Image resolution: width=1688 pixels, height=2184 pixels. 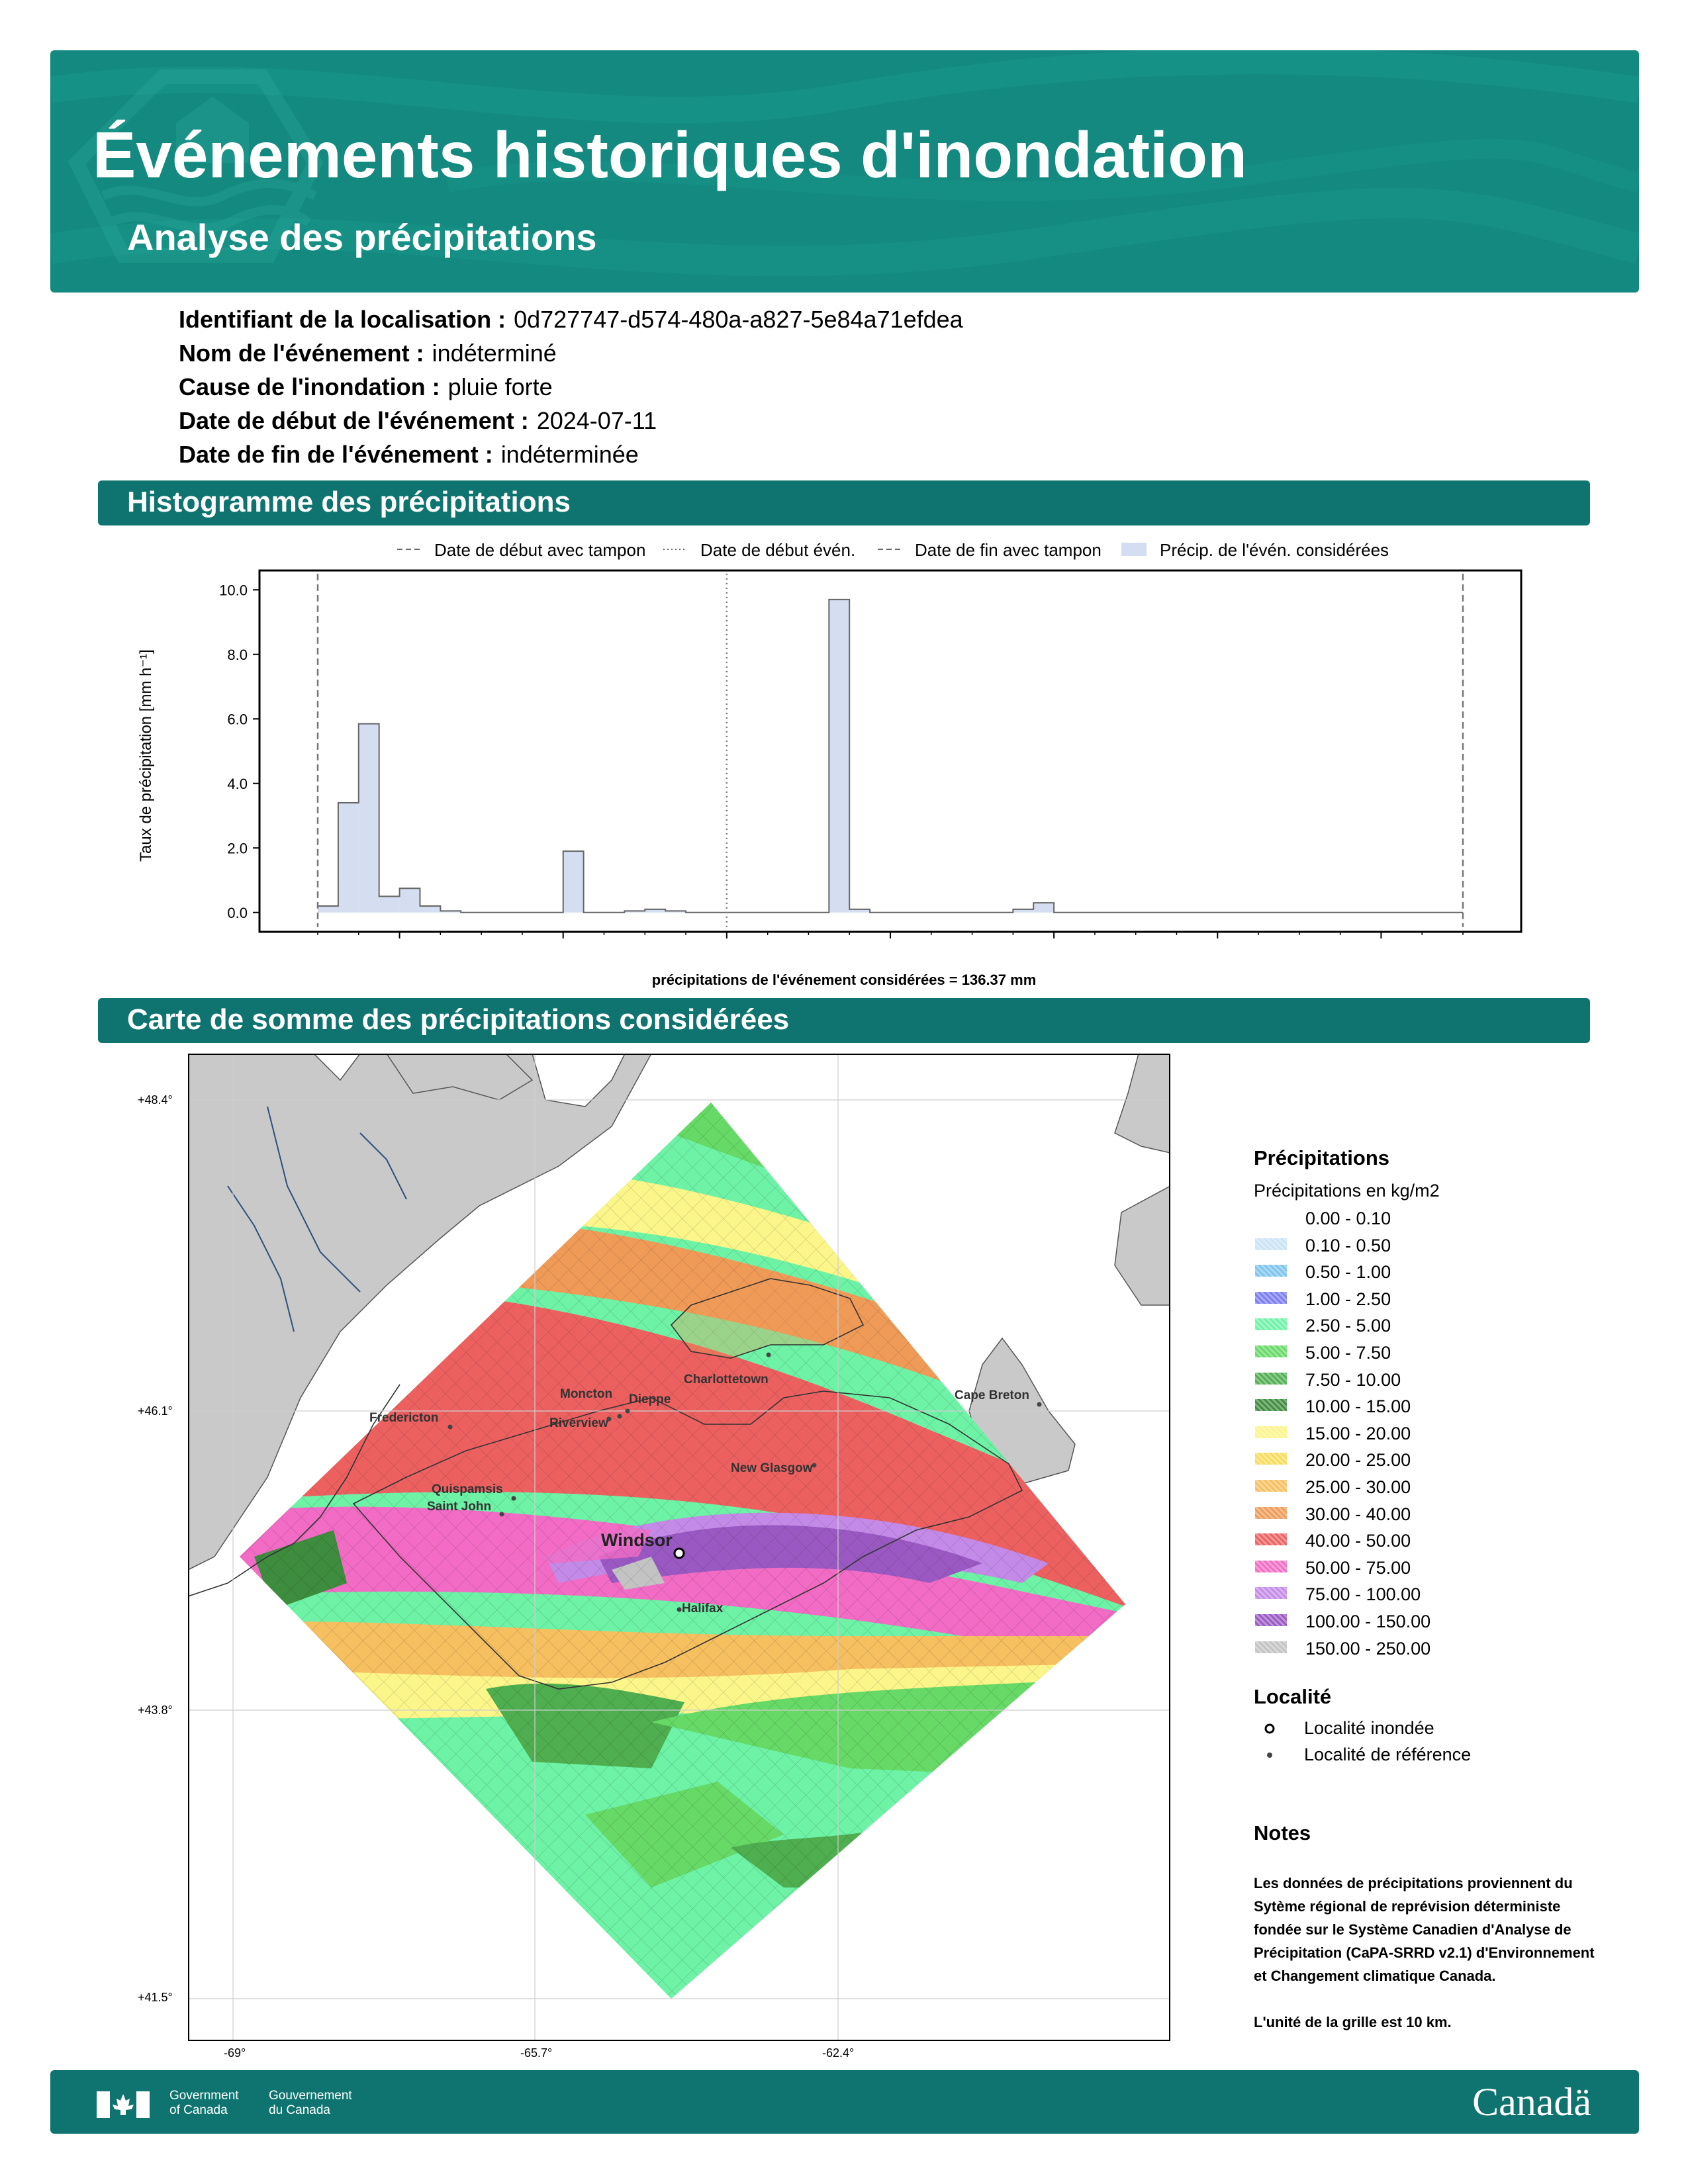 What do you see at coordinates (362, 237) in the screenshot?
I see `page-subtitle: Analyse des précipitations` at bounding box center [362, 237].